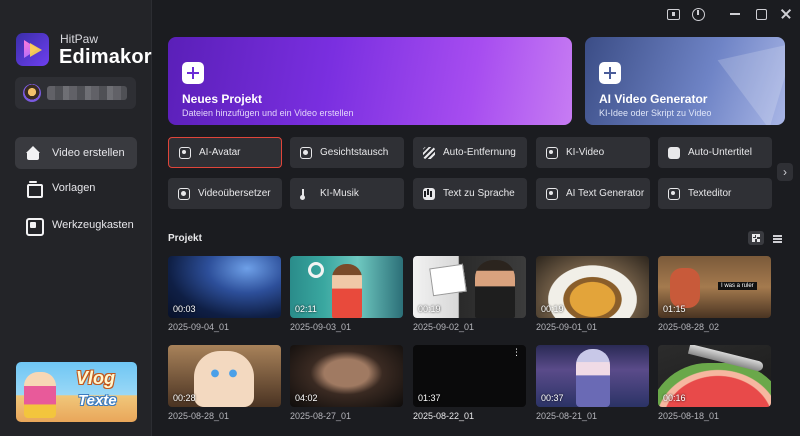  Describe the element at coordinates (79, 39) in the screenshot. I see `brand-small: HitPaw` at that location.